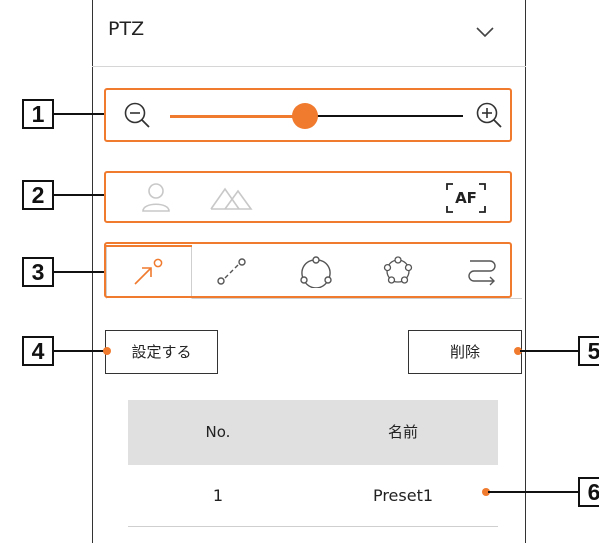 This screenshot has height=543, width=599. I want to click on zoom-track-filled, so click(237, 116).